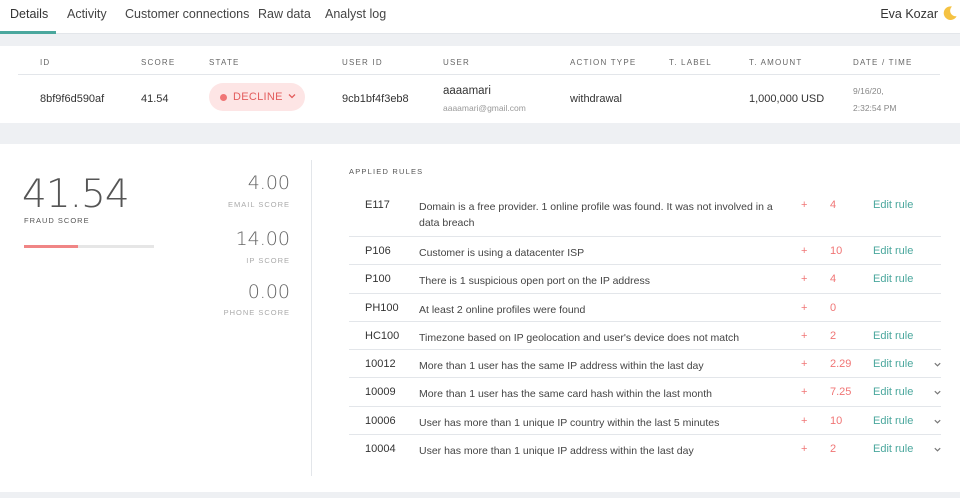 This screenshot has width=960, height=498. What do you see at coordinates (380, 449) in the screenshot?
I see `rule-code: 10004` at bounding box center [380, 449].